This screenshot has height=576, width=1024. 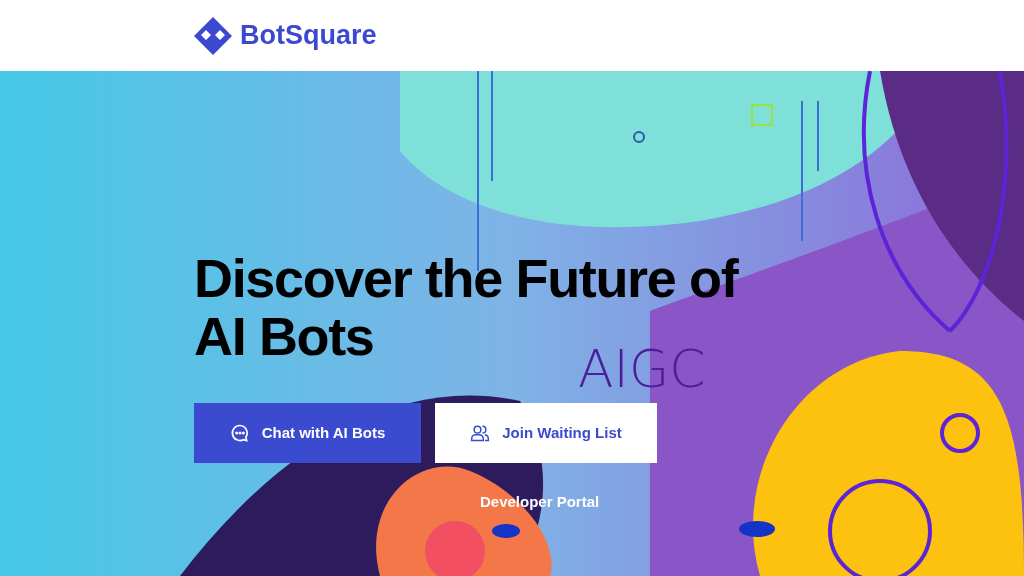 What do you see at coordinates (213, 35) in the screenshot?
I see `diamond-logo-icon` at bounding box center [213, 35].